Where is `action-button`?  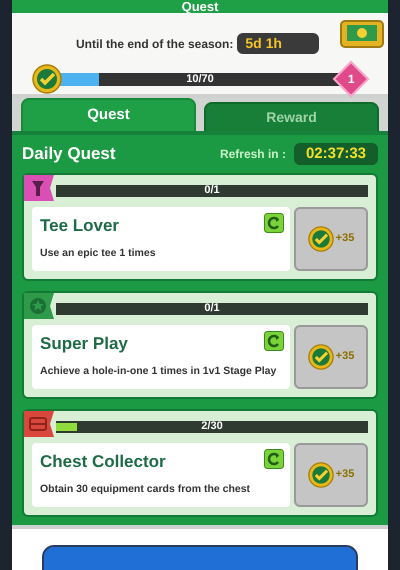
action-button is located at coordinates (200, 557).